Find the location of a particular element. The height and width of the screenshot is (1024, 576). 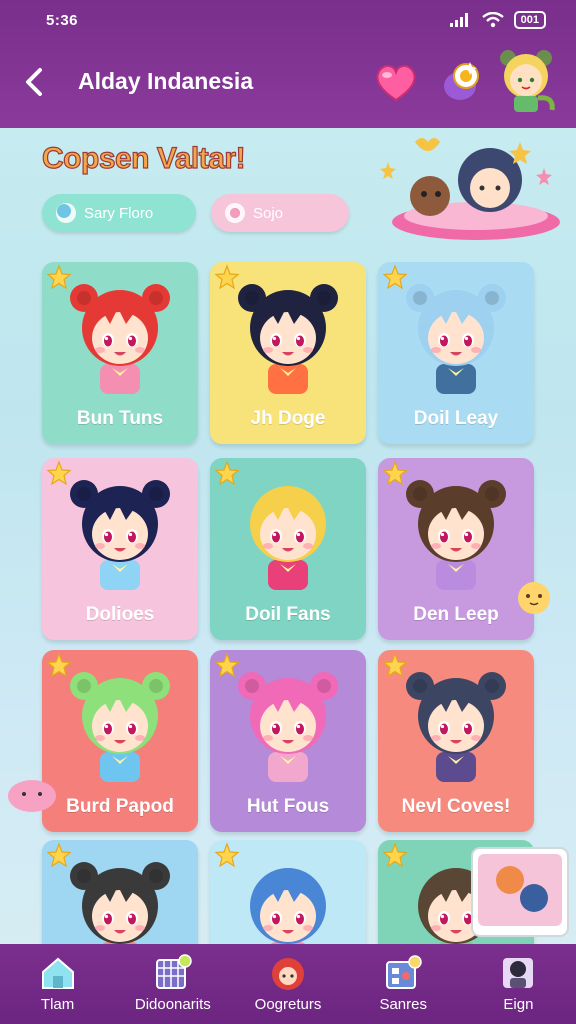

nav-item-characters: Oogreturs is located at coordinates (287, 984).